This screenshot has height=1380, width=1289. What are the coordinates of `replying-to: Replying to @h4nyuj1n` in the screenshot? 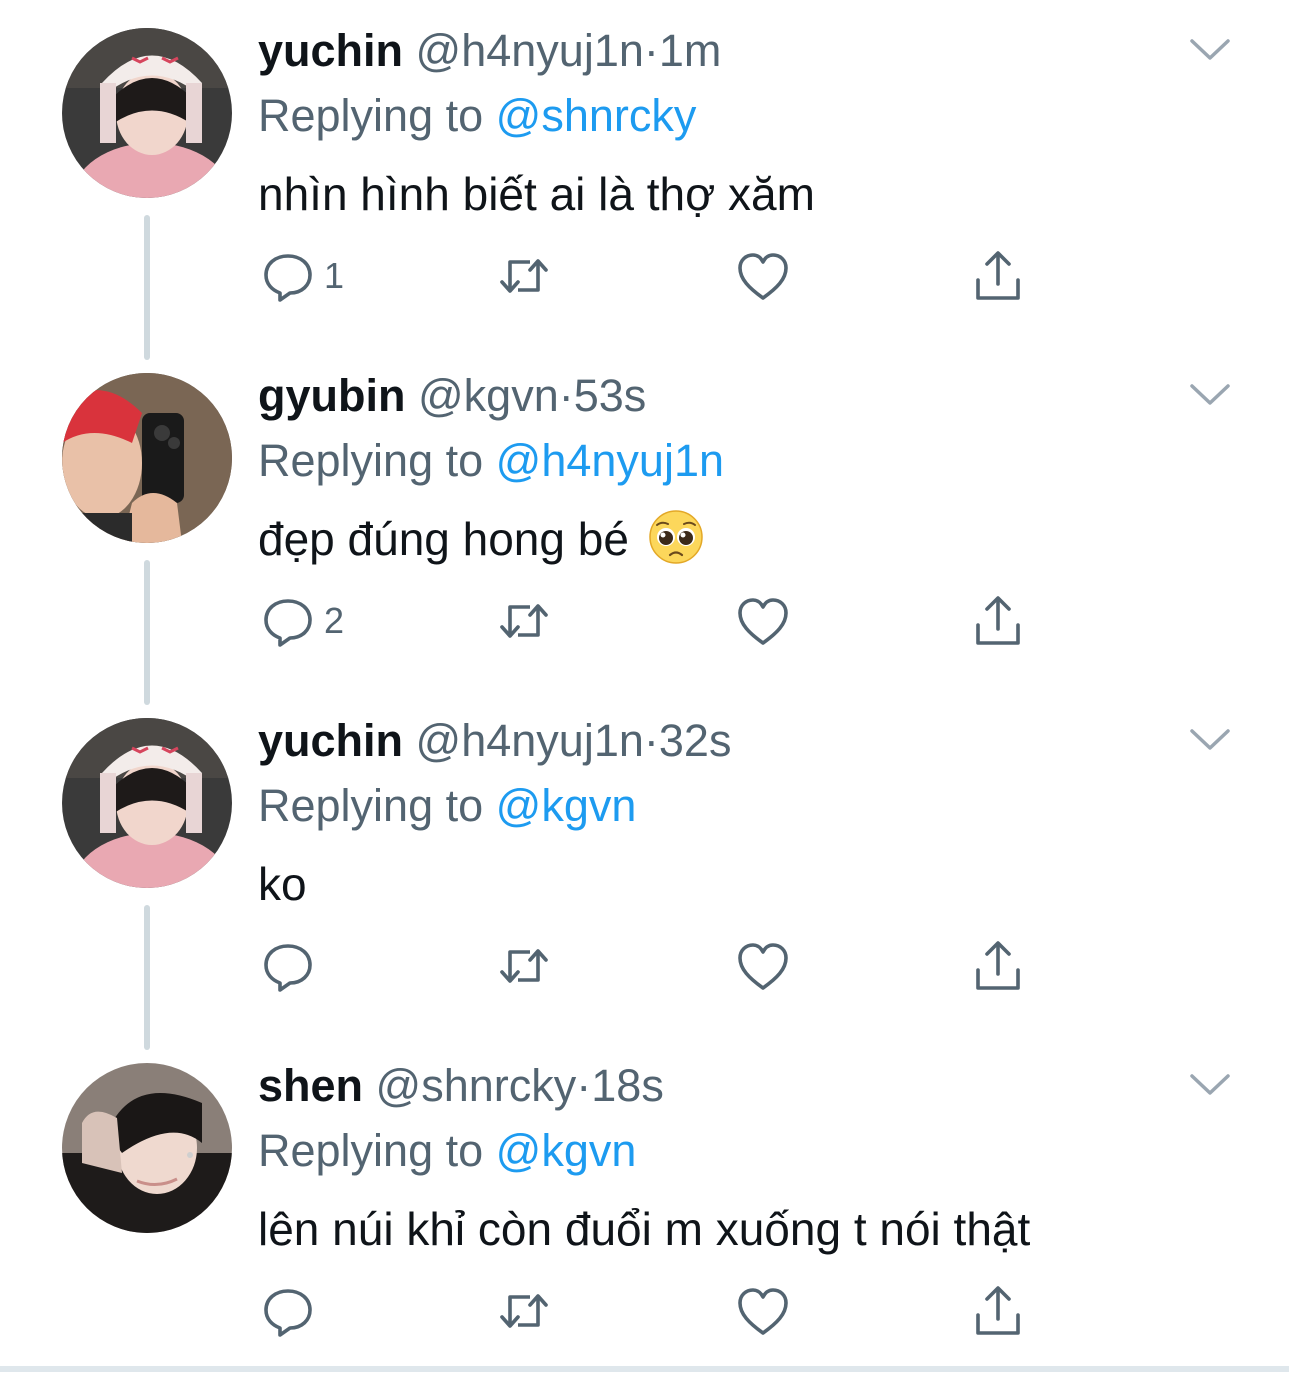 It's located at (491, 461).